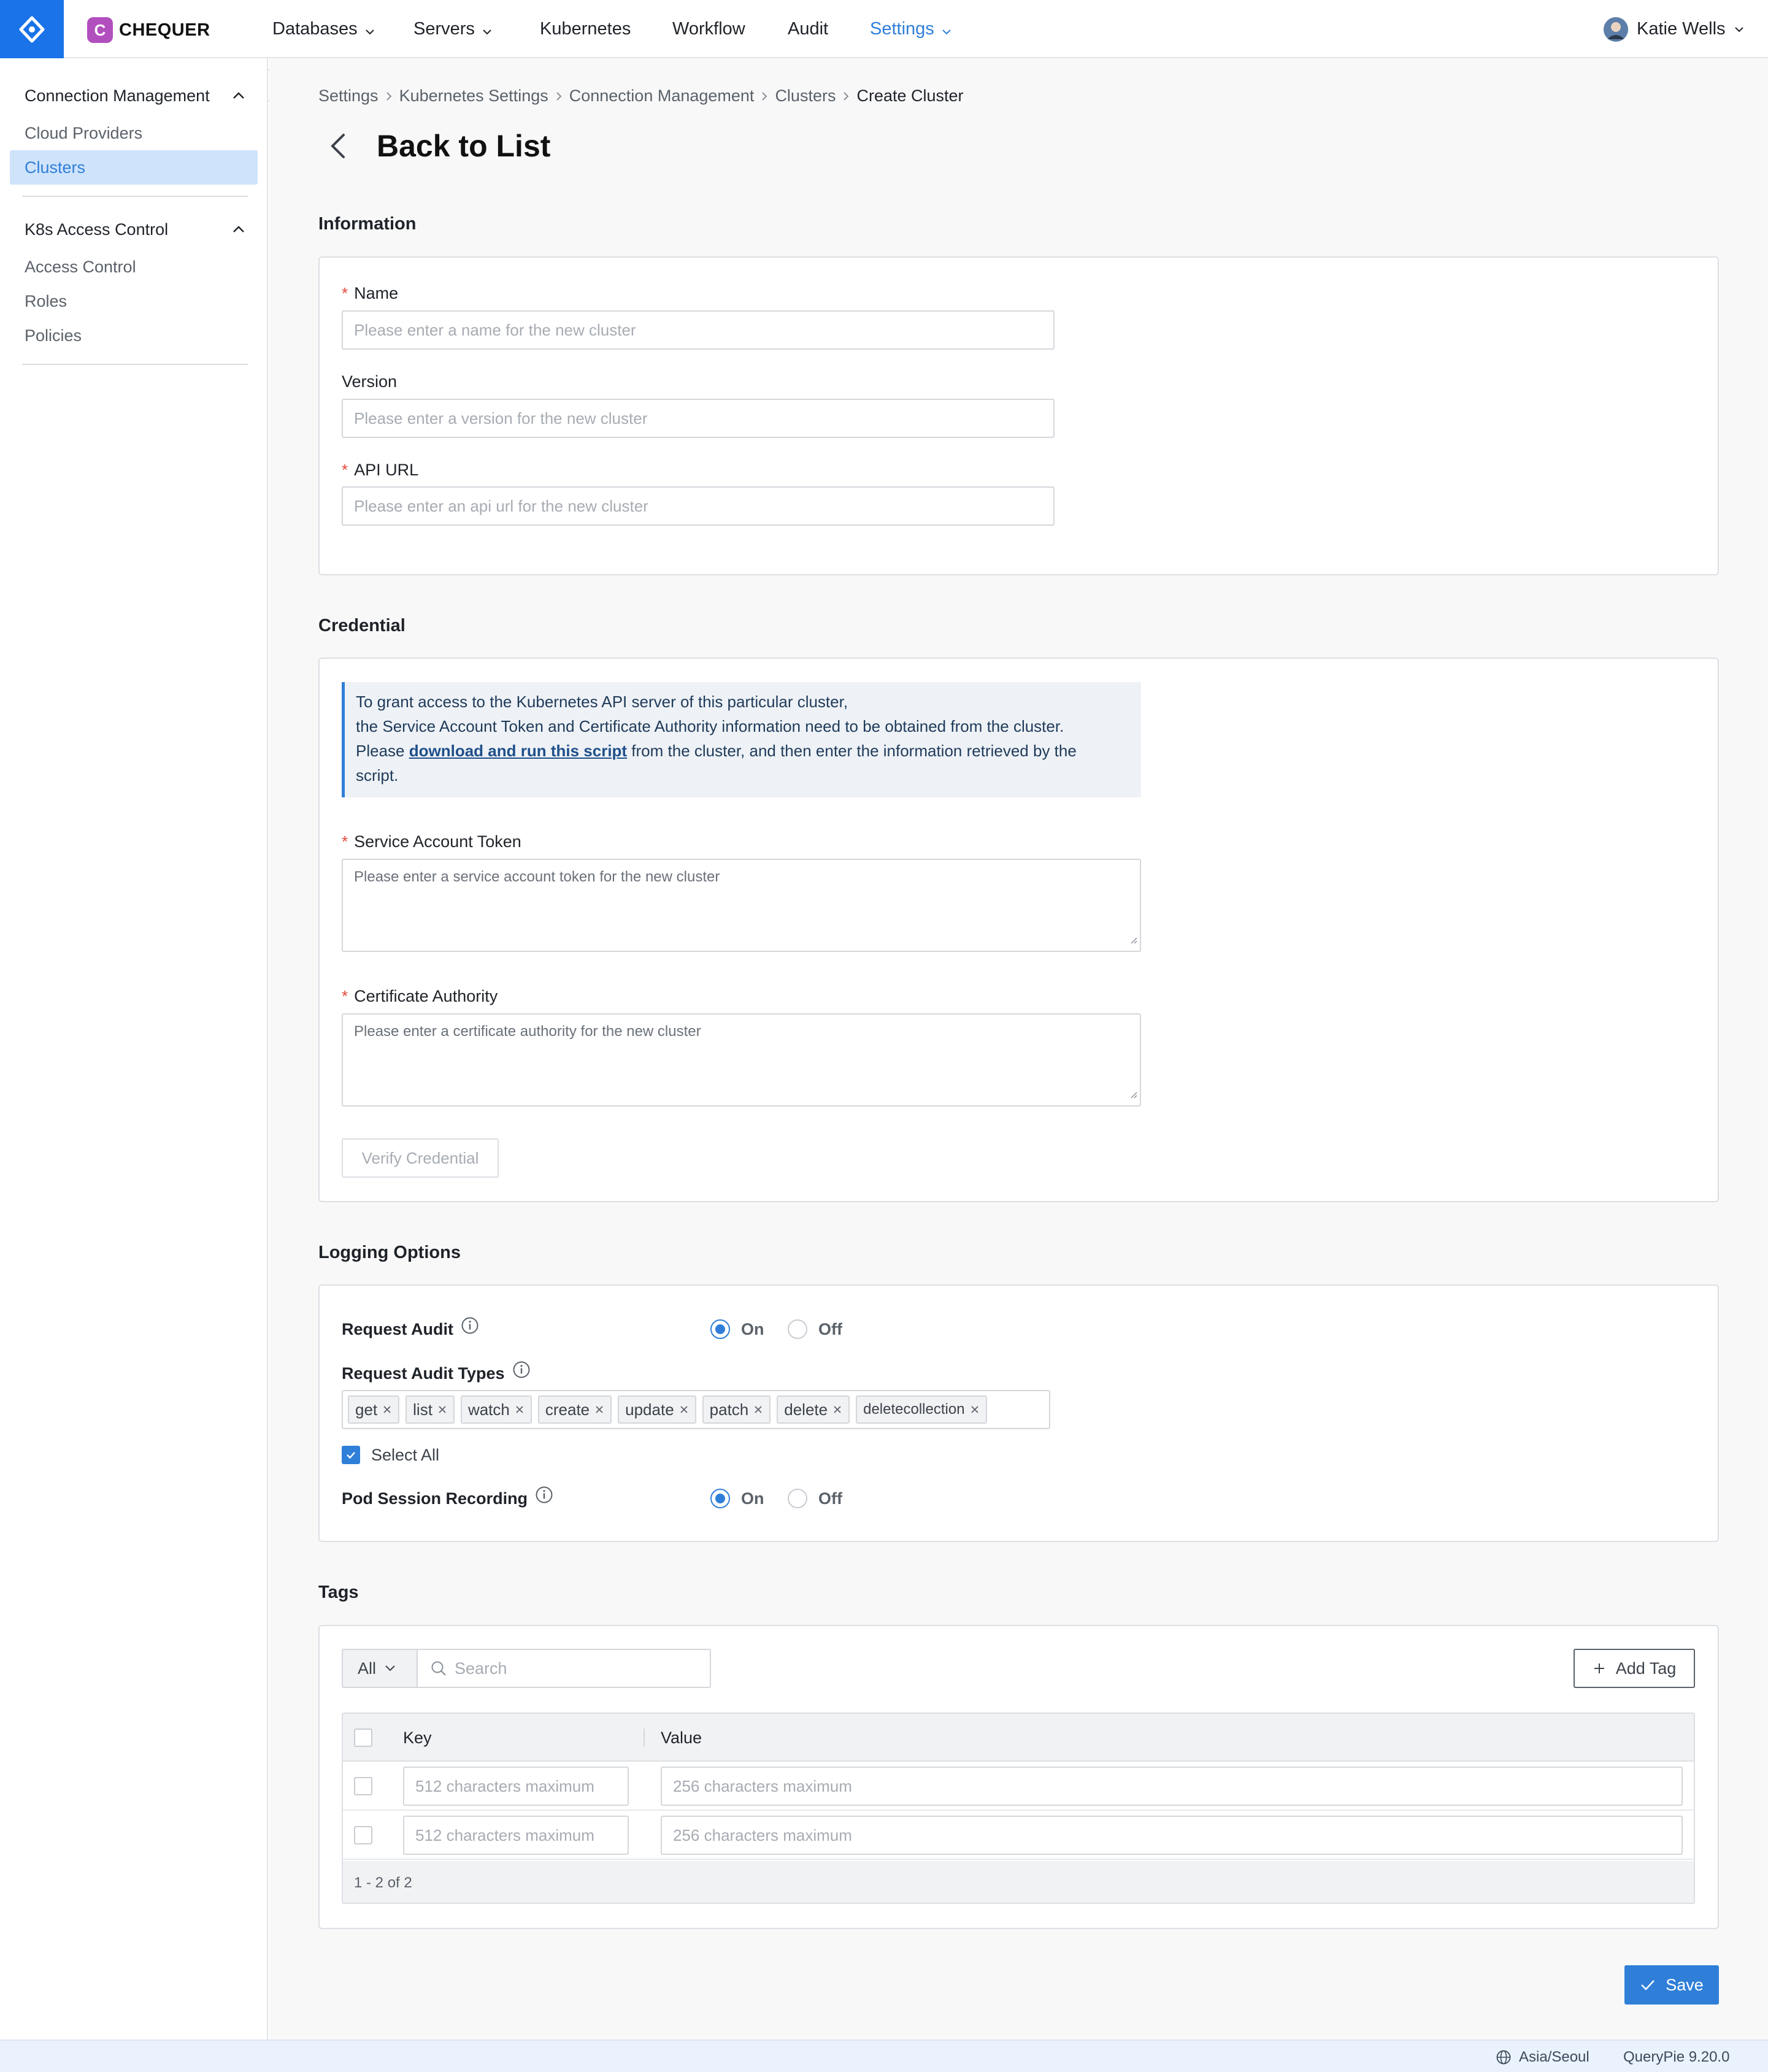  Describe the element at coordinates (1676, 2057) in the screenshot. I see `app-version: QueryPie 9.20.0` at that location.